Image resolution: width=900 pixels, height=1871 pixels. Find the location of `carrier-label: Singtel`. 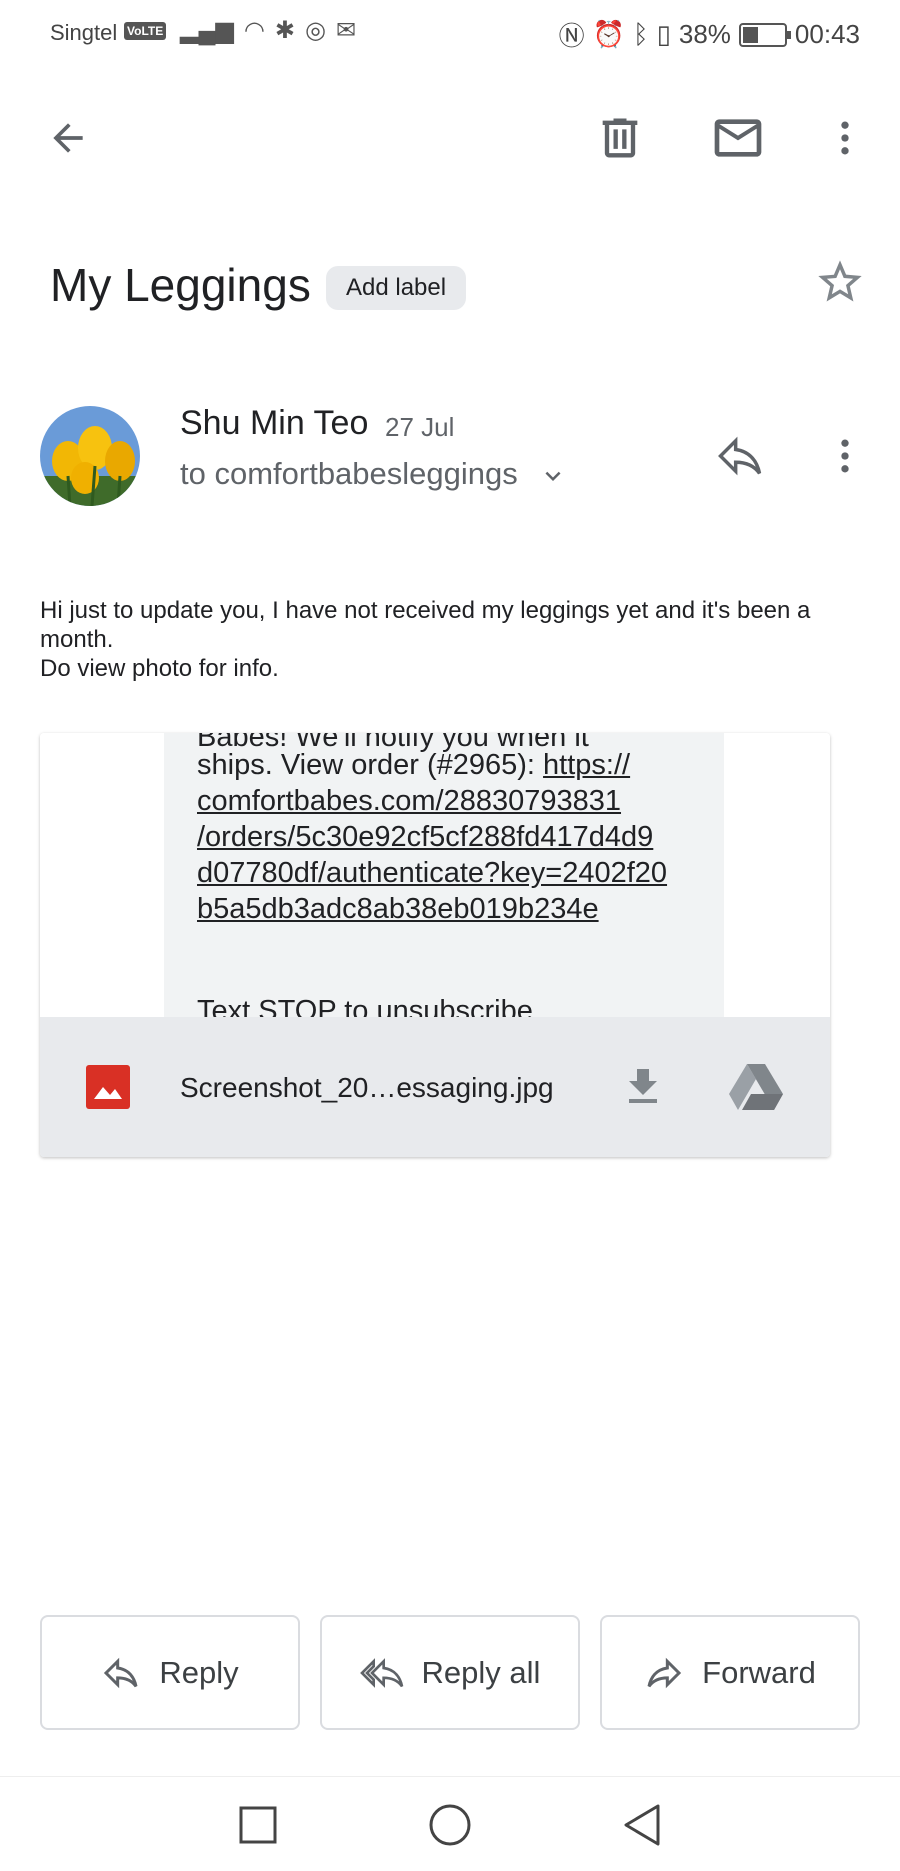

carrier-label: Singtel is located at coordinates (84, 32).